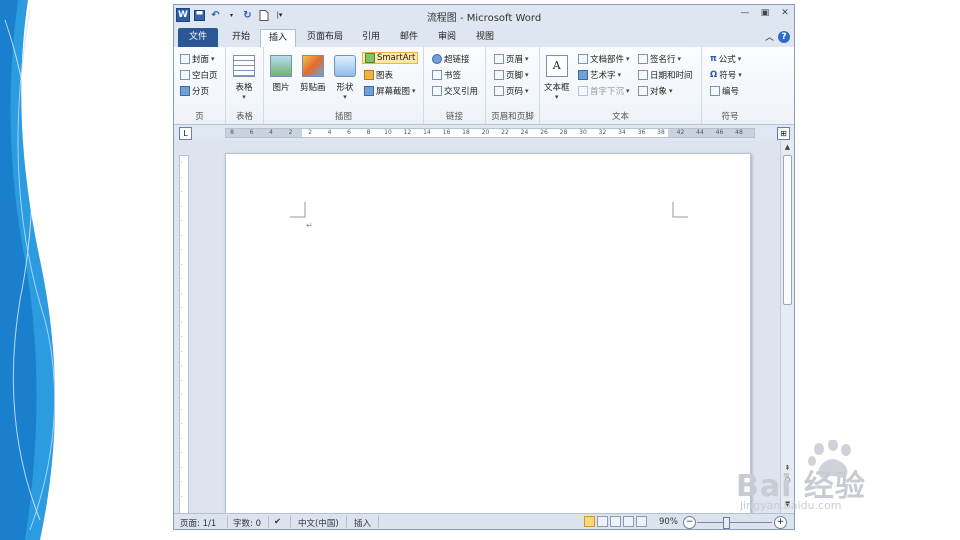 This screenshot has height=540, width=960. Describe the element at coordinates (194, 91) in the screenshot. I see `page-break-button: 分页` at that location.